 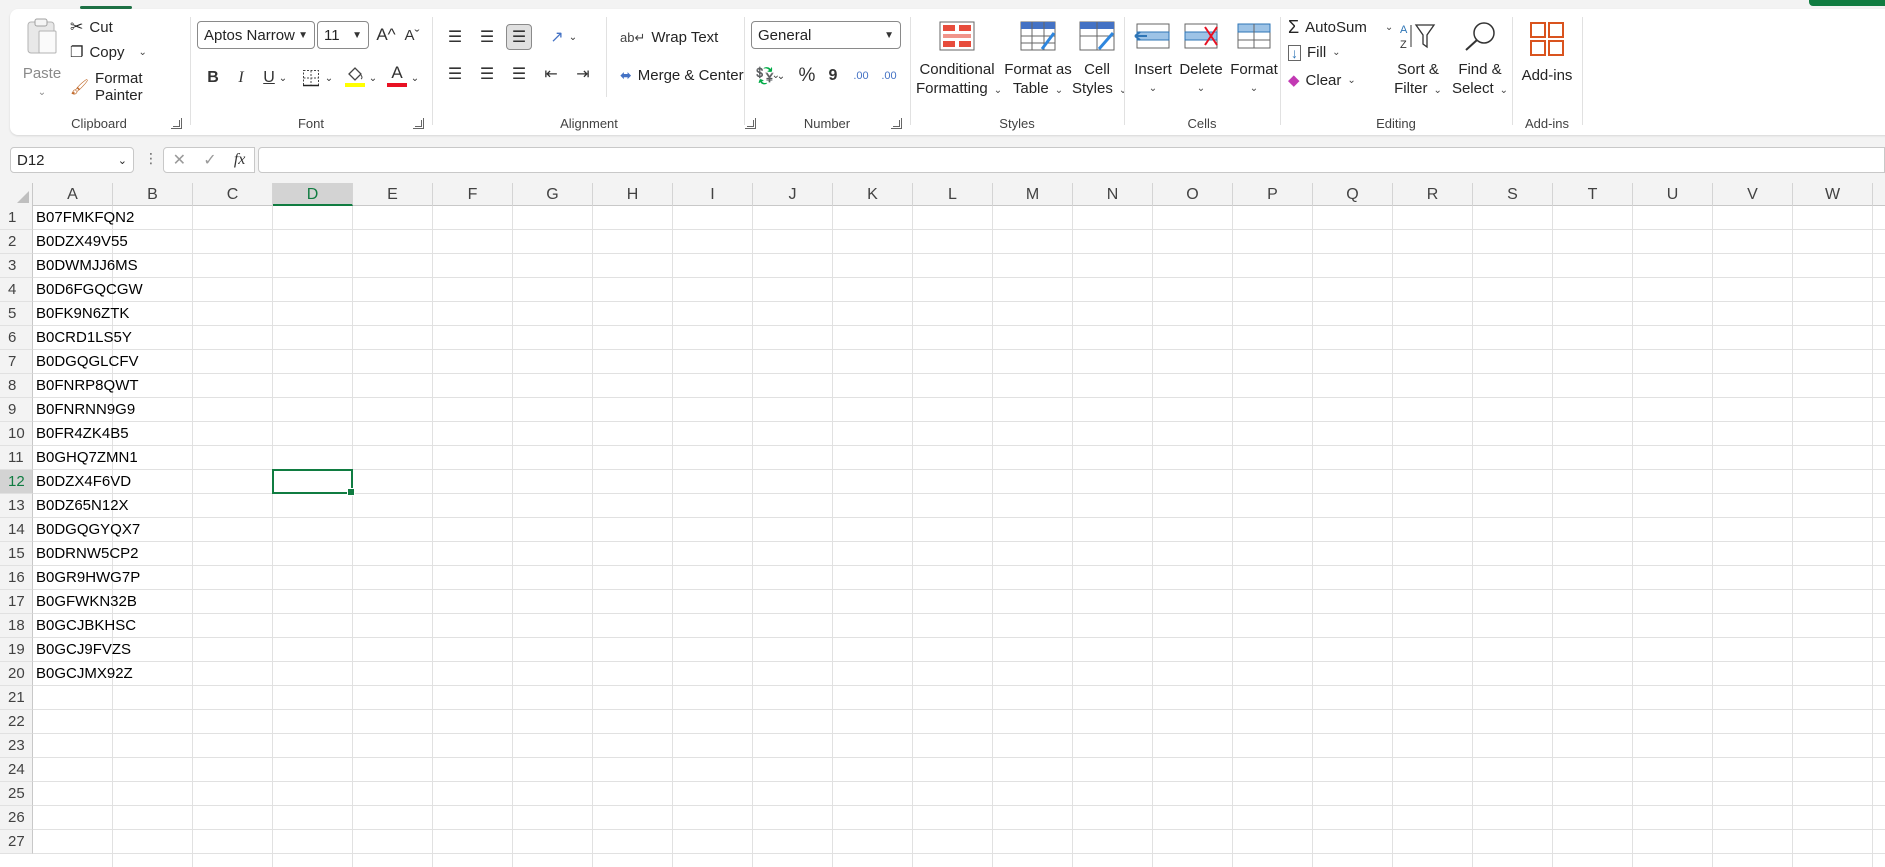 I want to click on more-options-icon: ⋮, so click(x=151, y=158).